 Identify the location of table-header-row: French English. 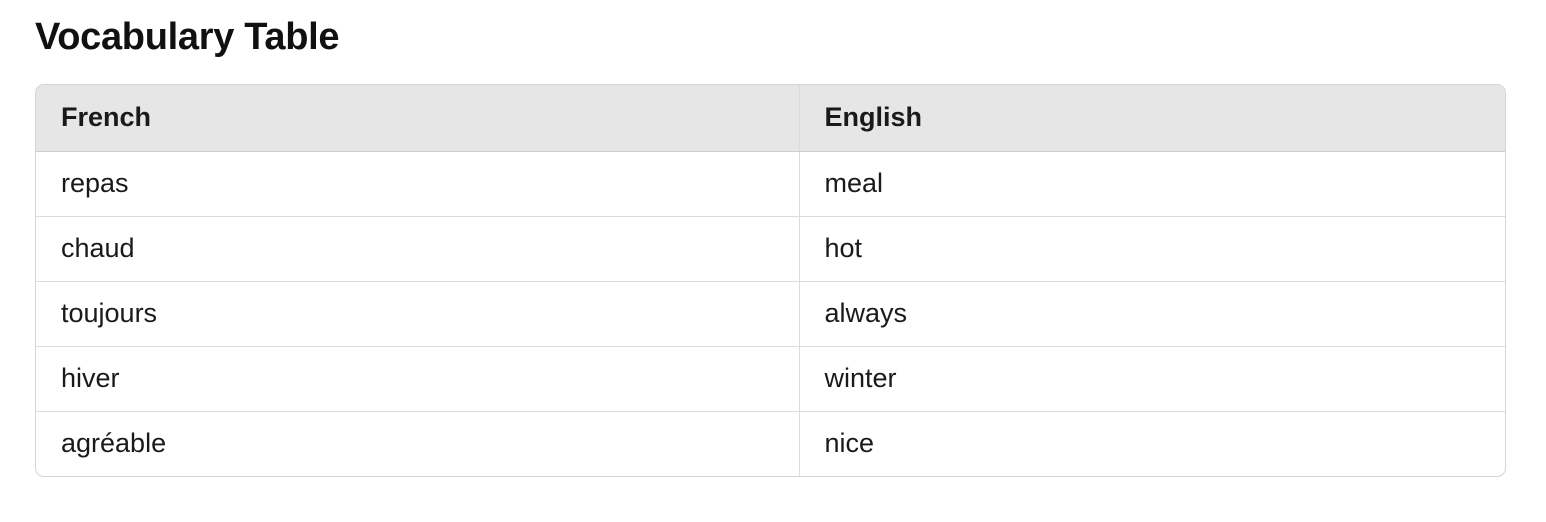
(770, 118).